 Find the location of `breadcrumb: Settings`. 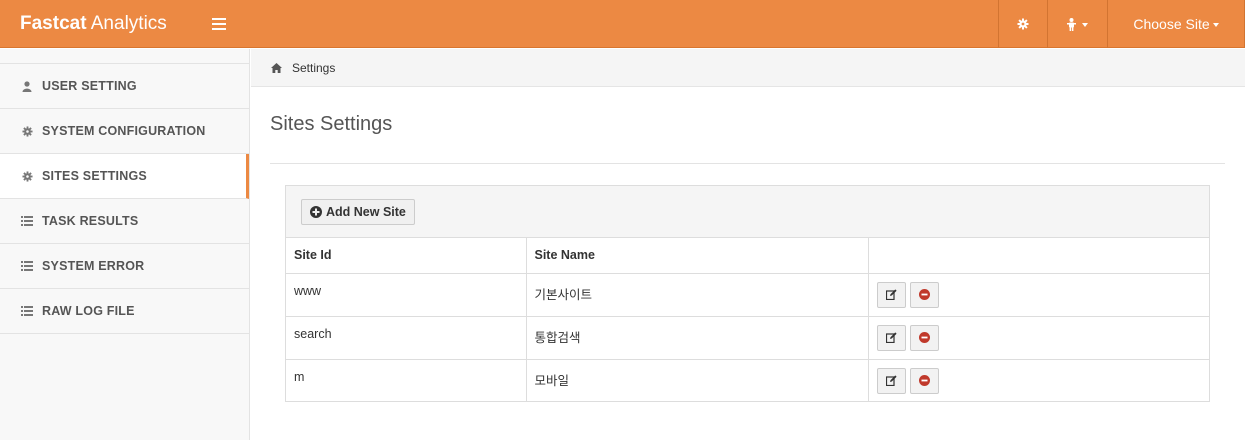

breadcrumb: Settings is located at coordinates (748, 68).